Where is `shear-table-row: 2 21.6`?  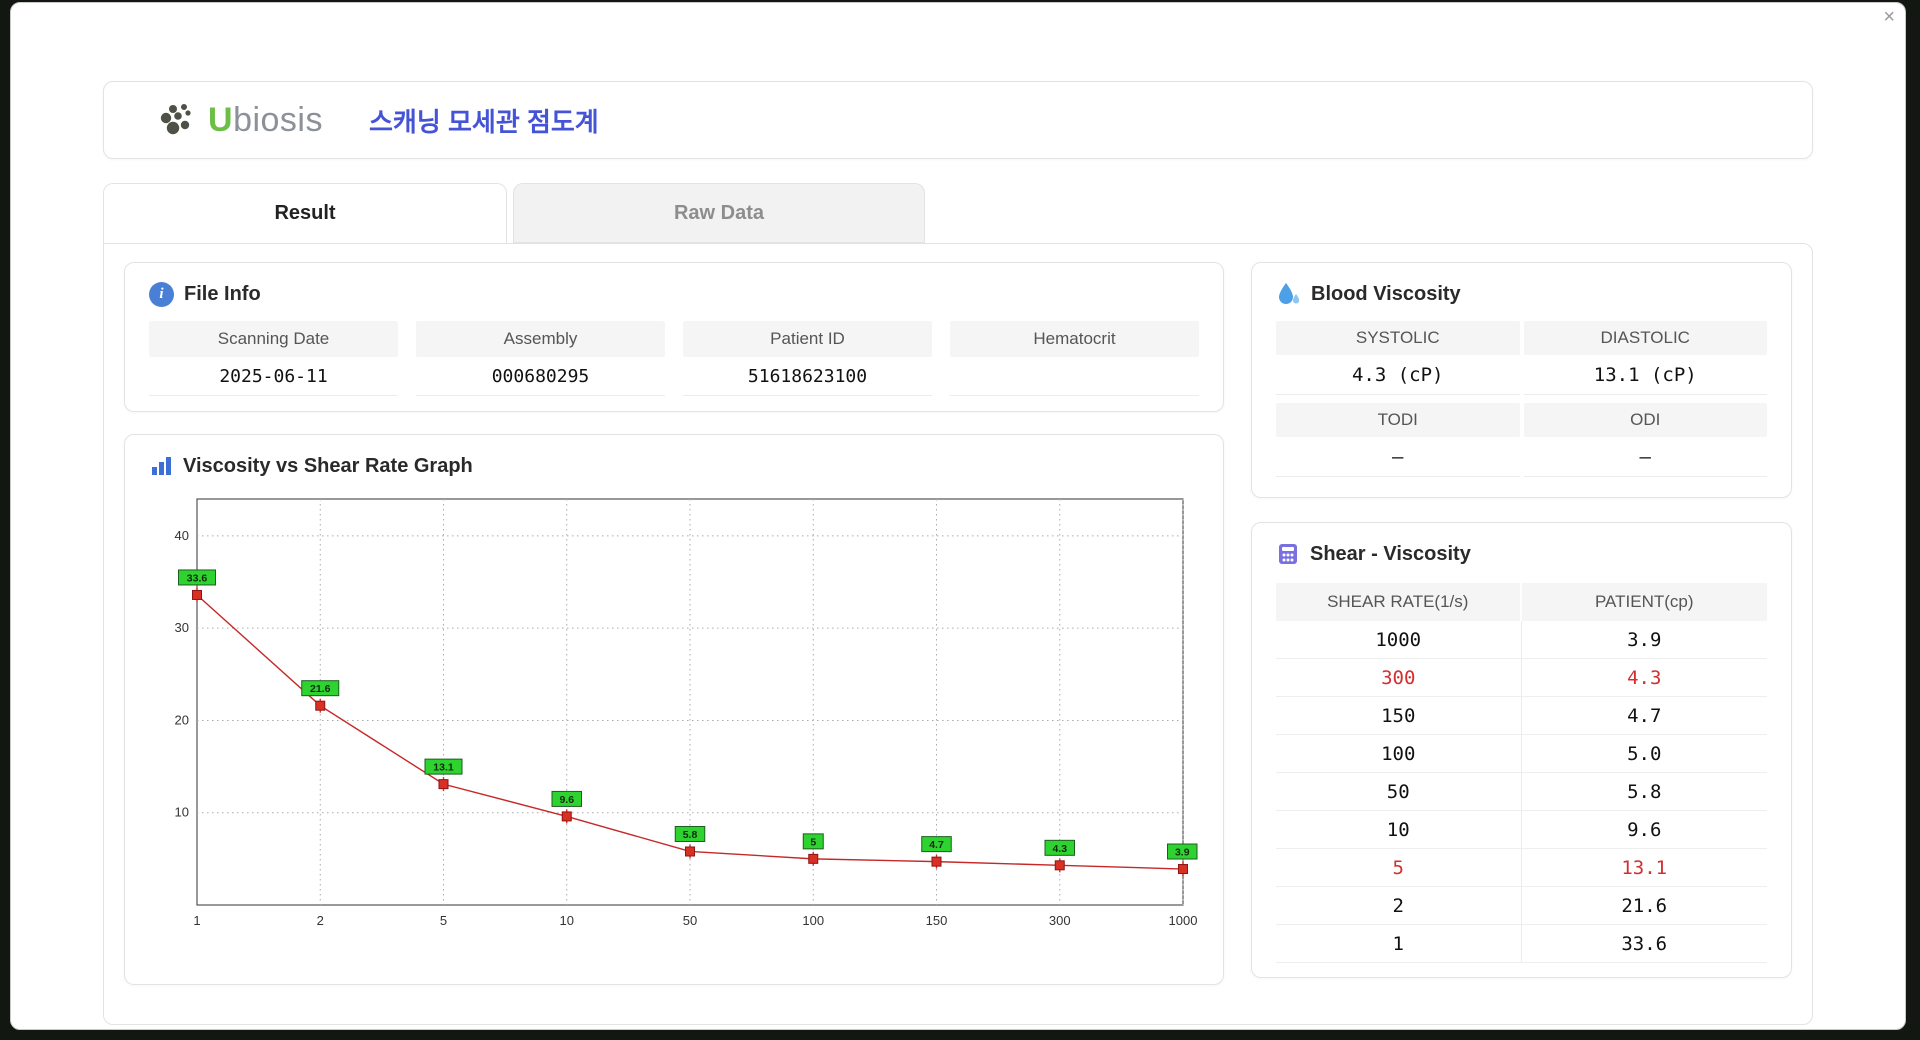
shear-table-row: 2 21.6 is located at coordinates (1521, 906).